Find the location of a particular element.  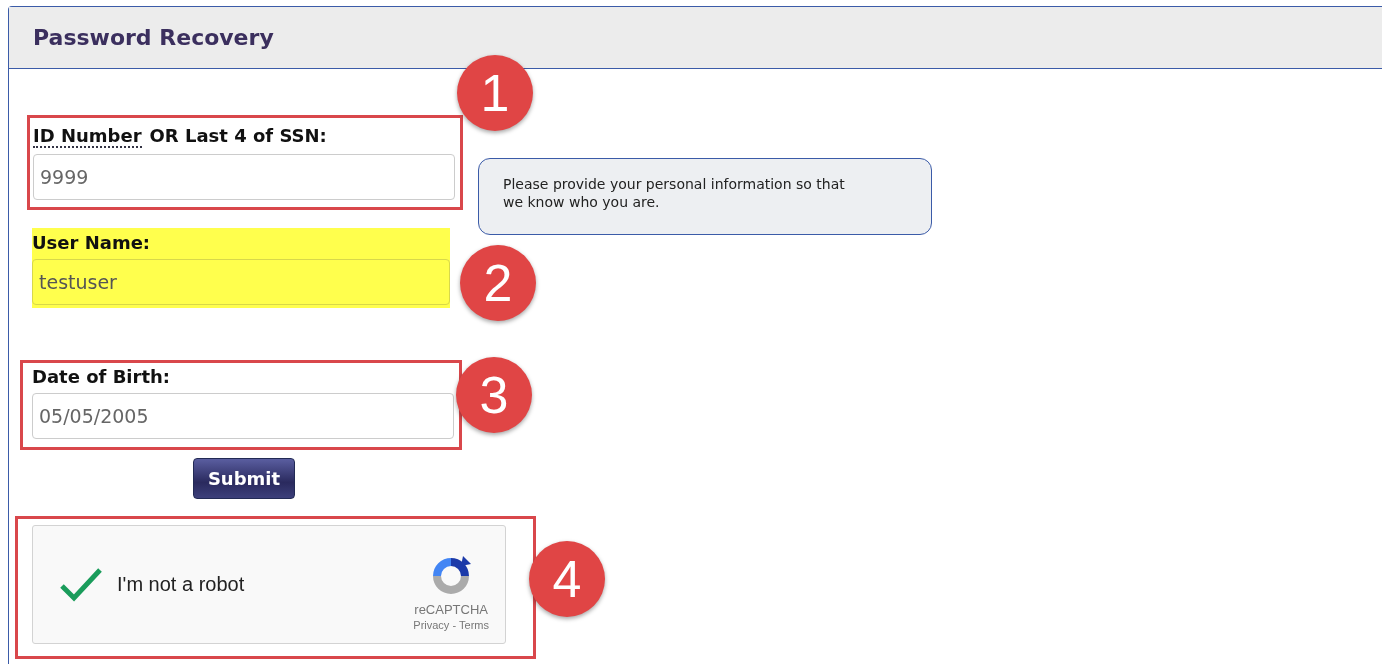

captcha-label: I'm not a robot is located at coordinates (181, 584).